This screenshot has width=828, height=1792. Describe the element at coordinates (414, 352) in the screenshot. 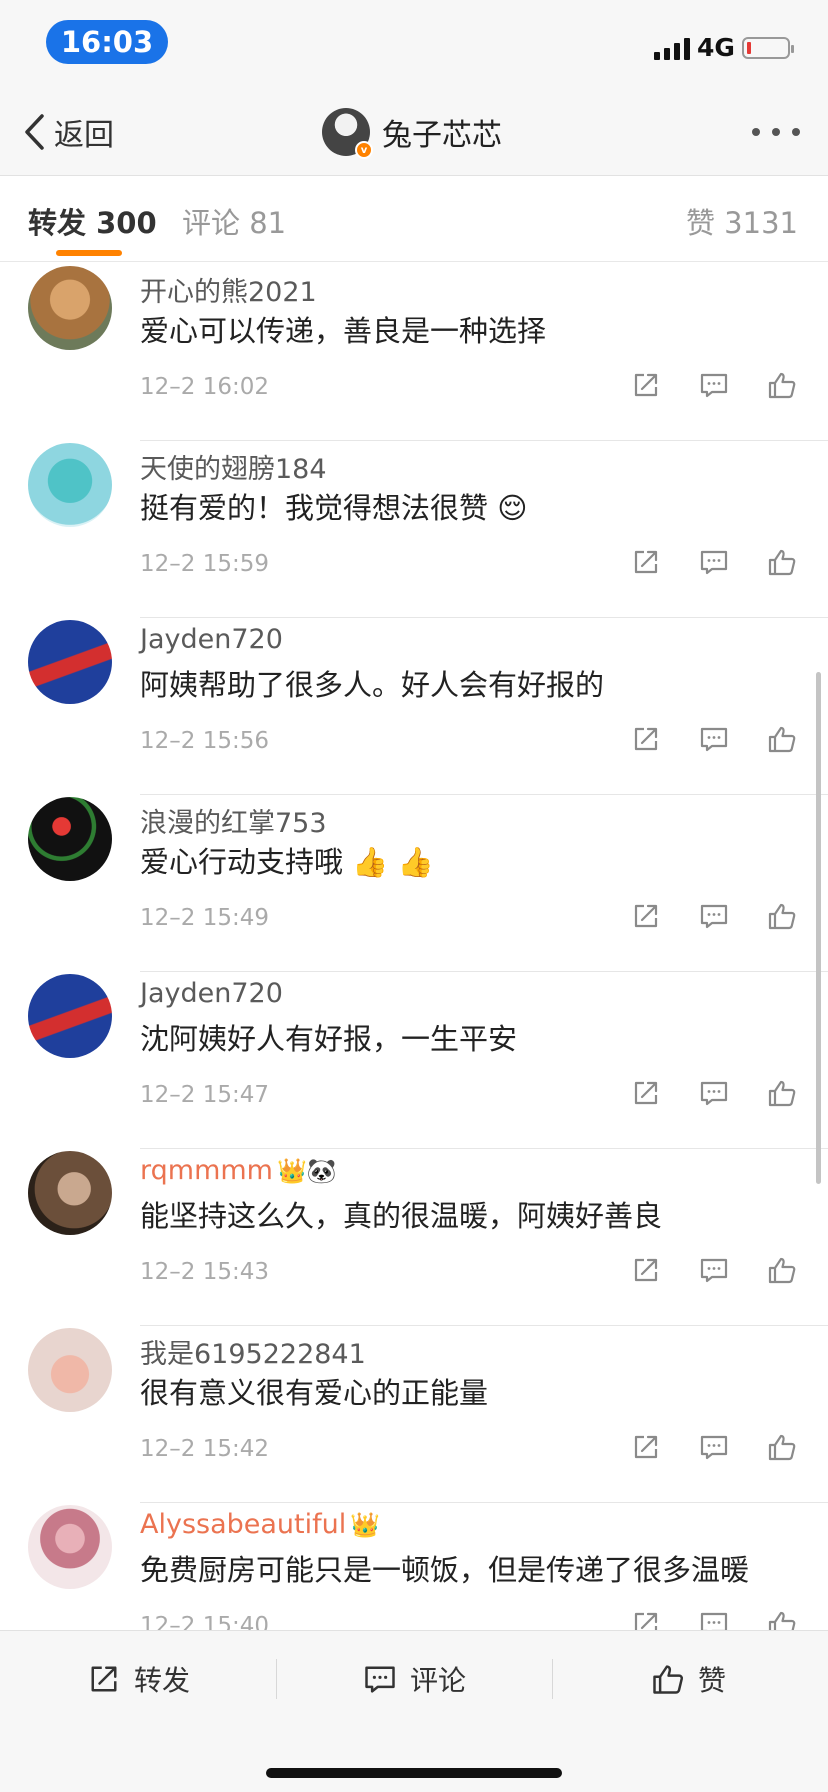

I see `list-item: 开心的熊2021 爱心可以传递，善良是一种选择 12–2 16:02` at that location.